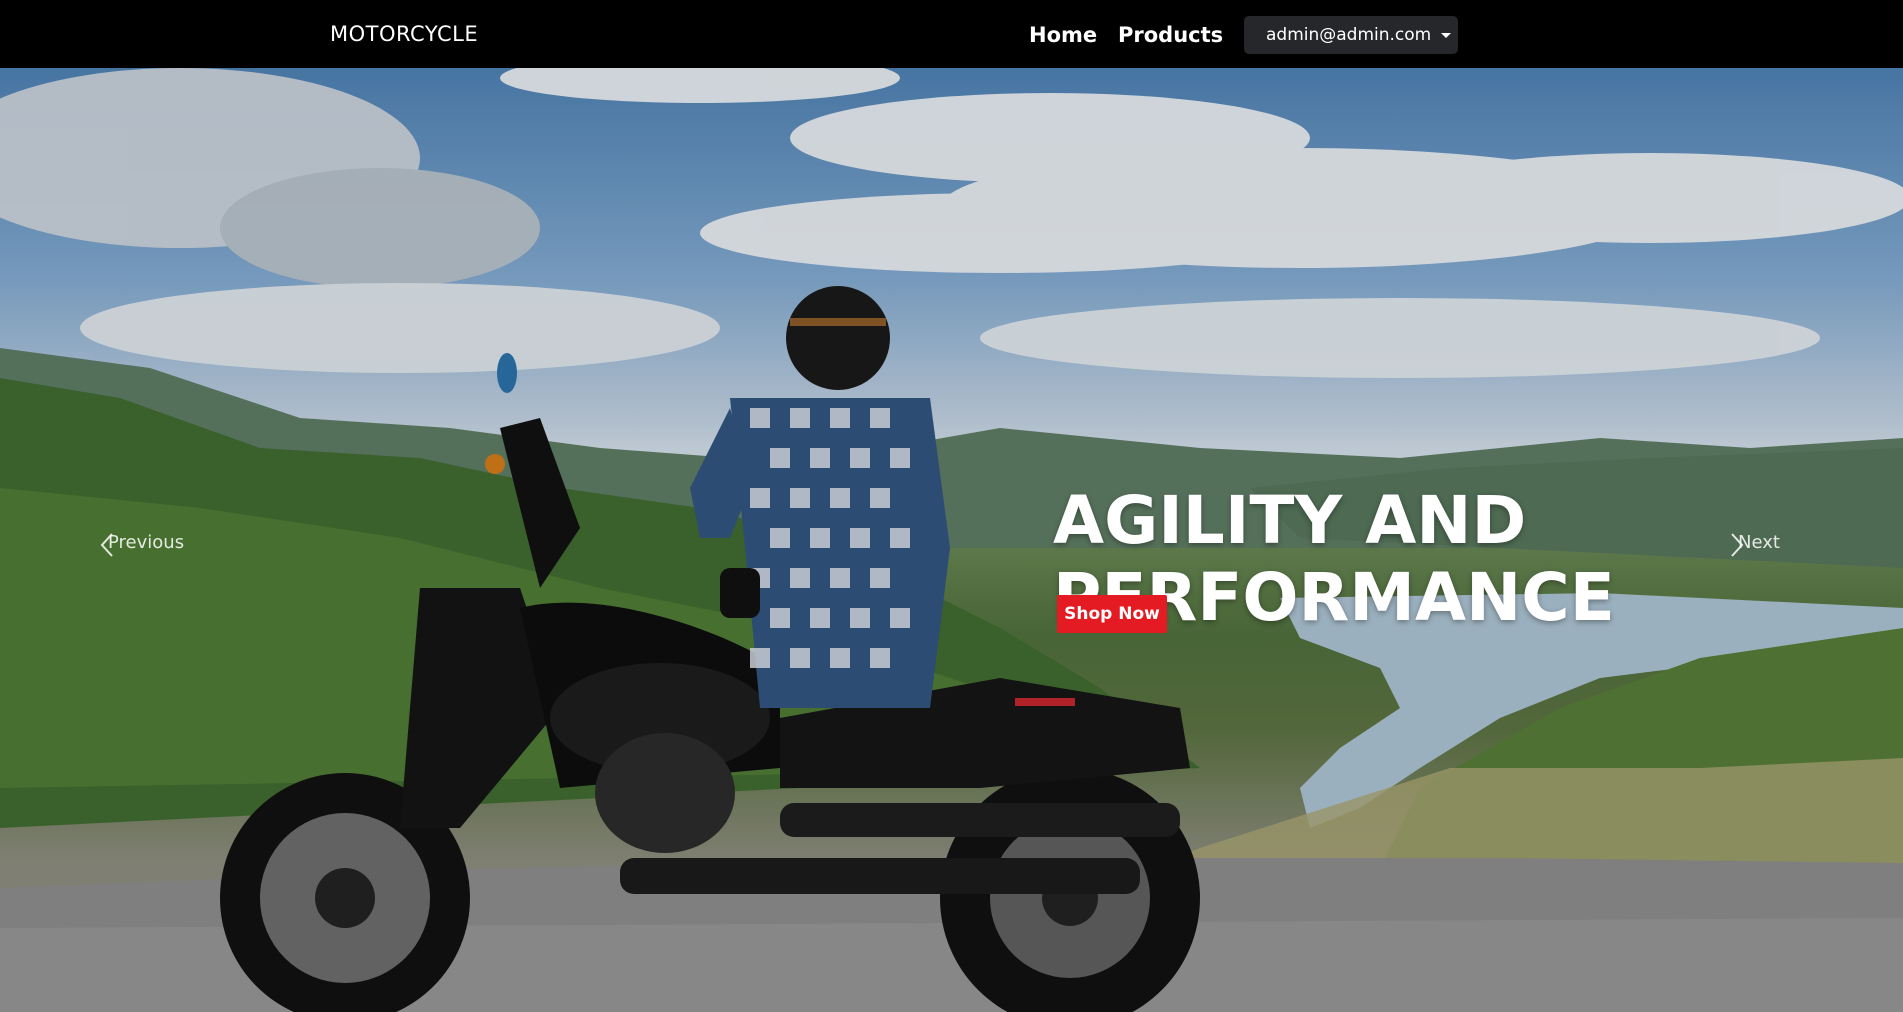  Describe the element at coordinates (106, 545) in the screenshot. I see `chevron-left-icon` at that location.